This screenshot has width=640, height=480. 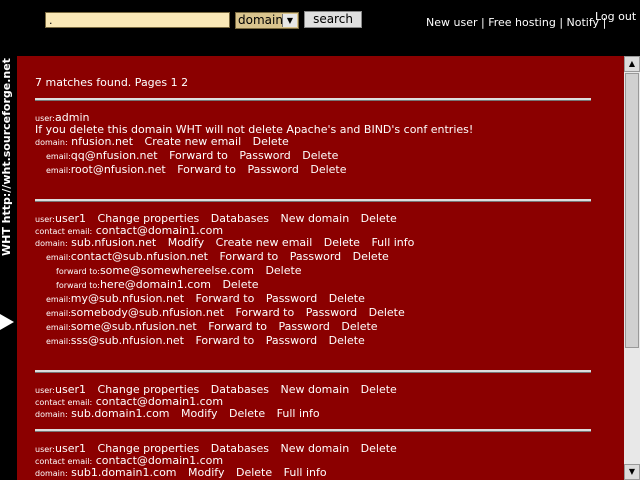 What do you see at coordinates (155, 284) in the screenshot?
I see `forward-address: here@domain1.com` at bounding box center [155, 284].